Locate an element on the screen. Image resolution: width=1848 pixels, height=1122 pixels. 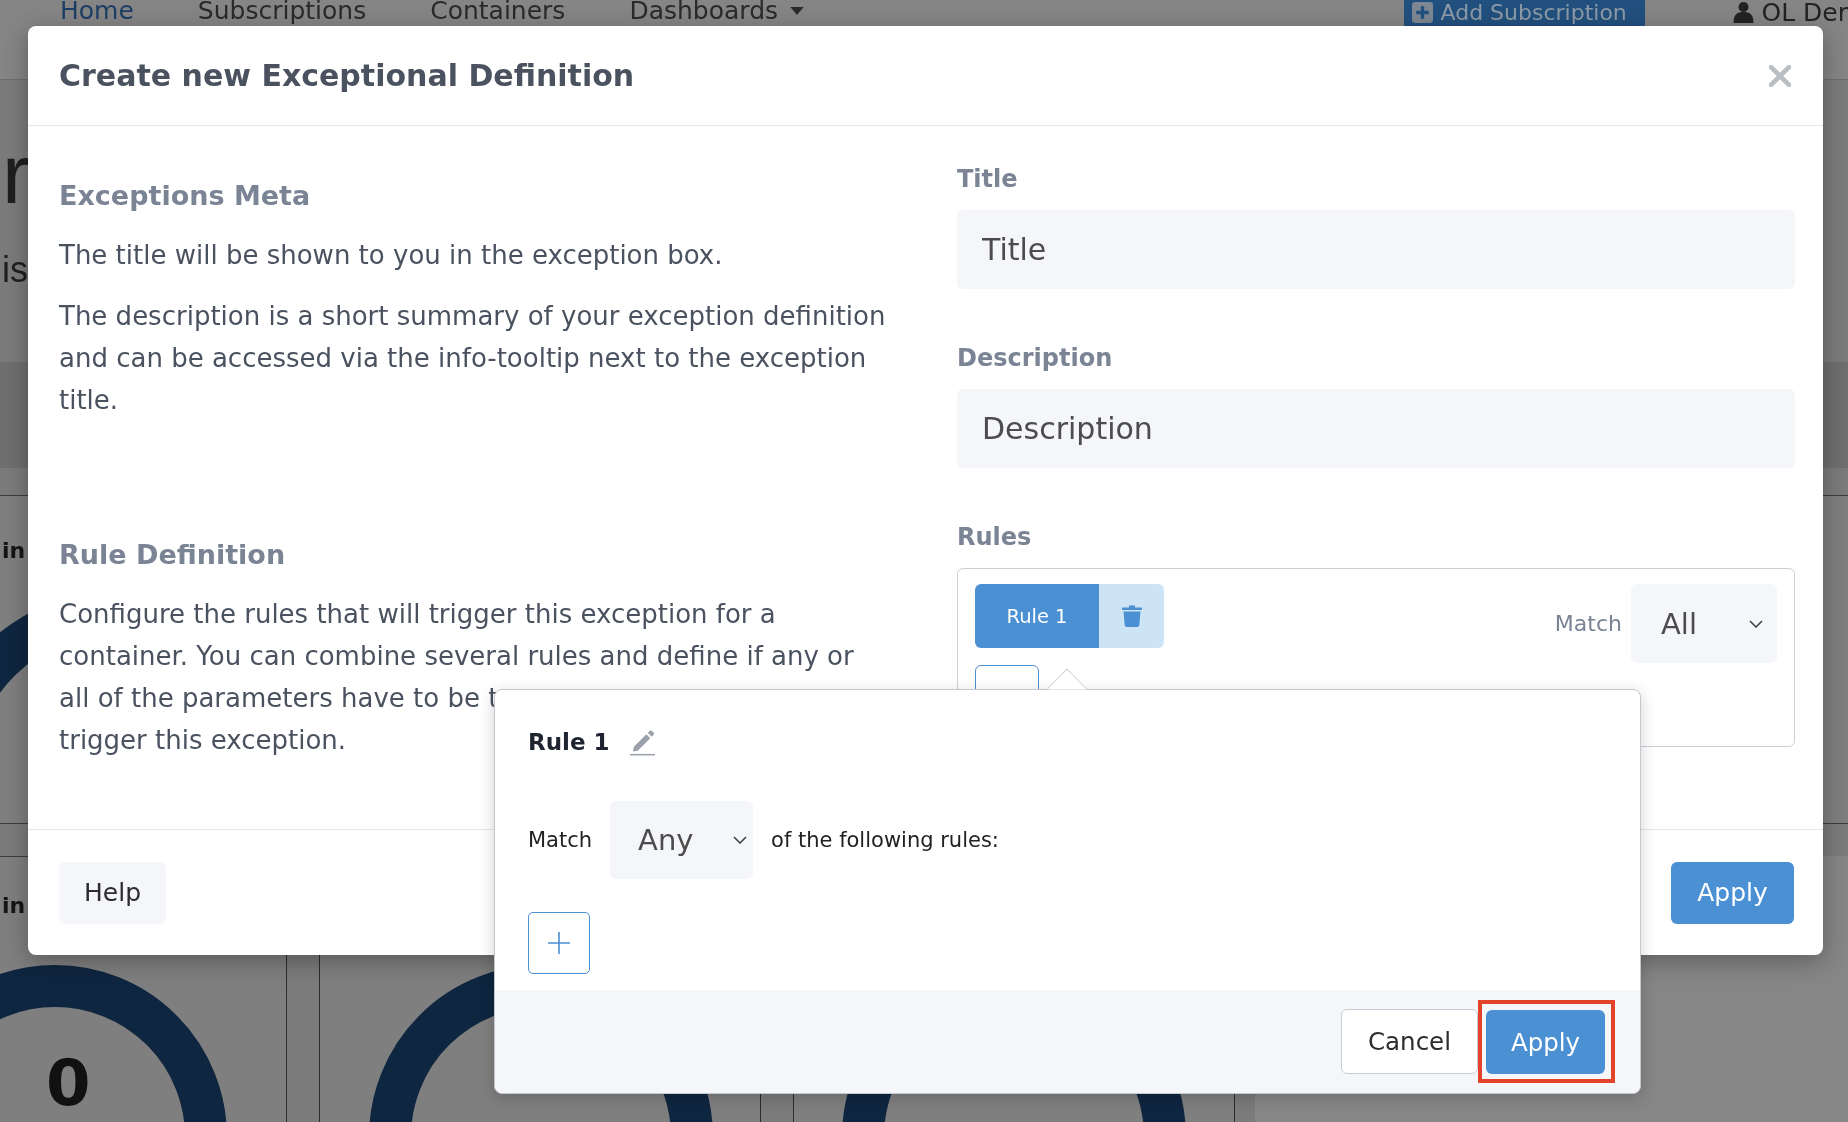
rule-tab: Rule 1 is located at coordinates (1037, 616).